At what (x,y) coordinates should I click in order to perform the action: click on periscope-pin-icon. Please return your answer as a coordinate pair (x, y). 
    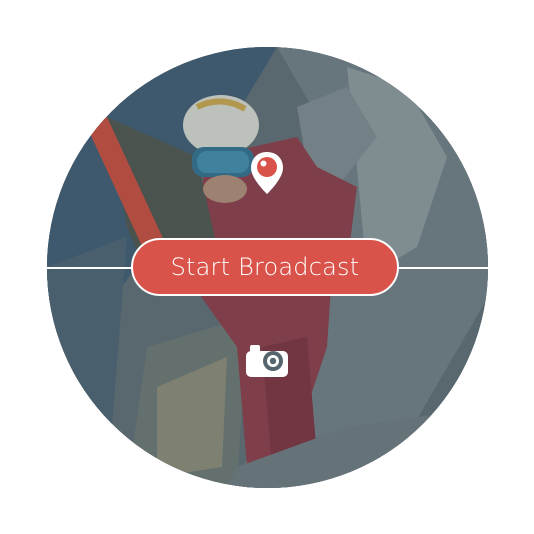
    Looking at the image, I should click on (267, 173).